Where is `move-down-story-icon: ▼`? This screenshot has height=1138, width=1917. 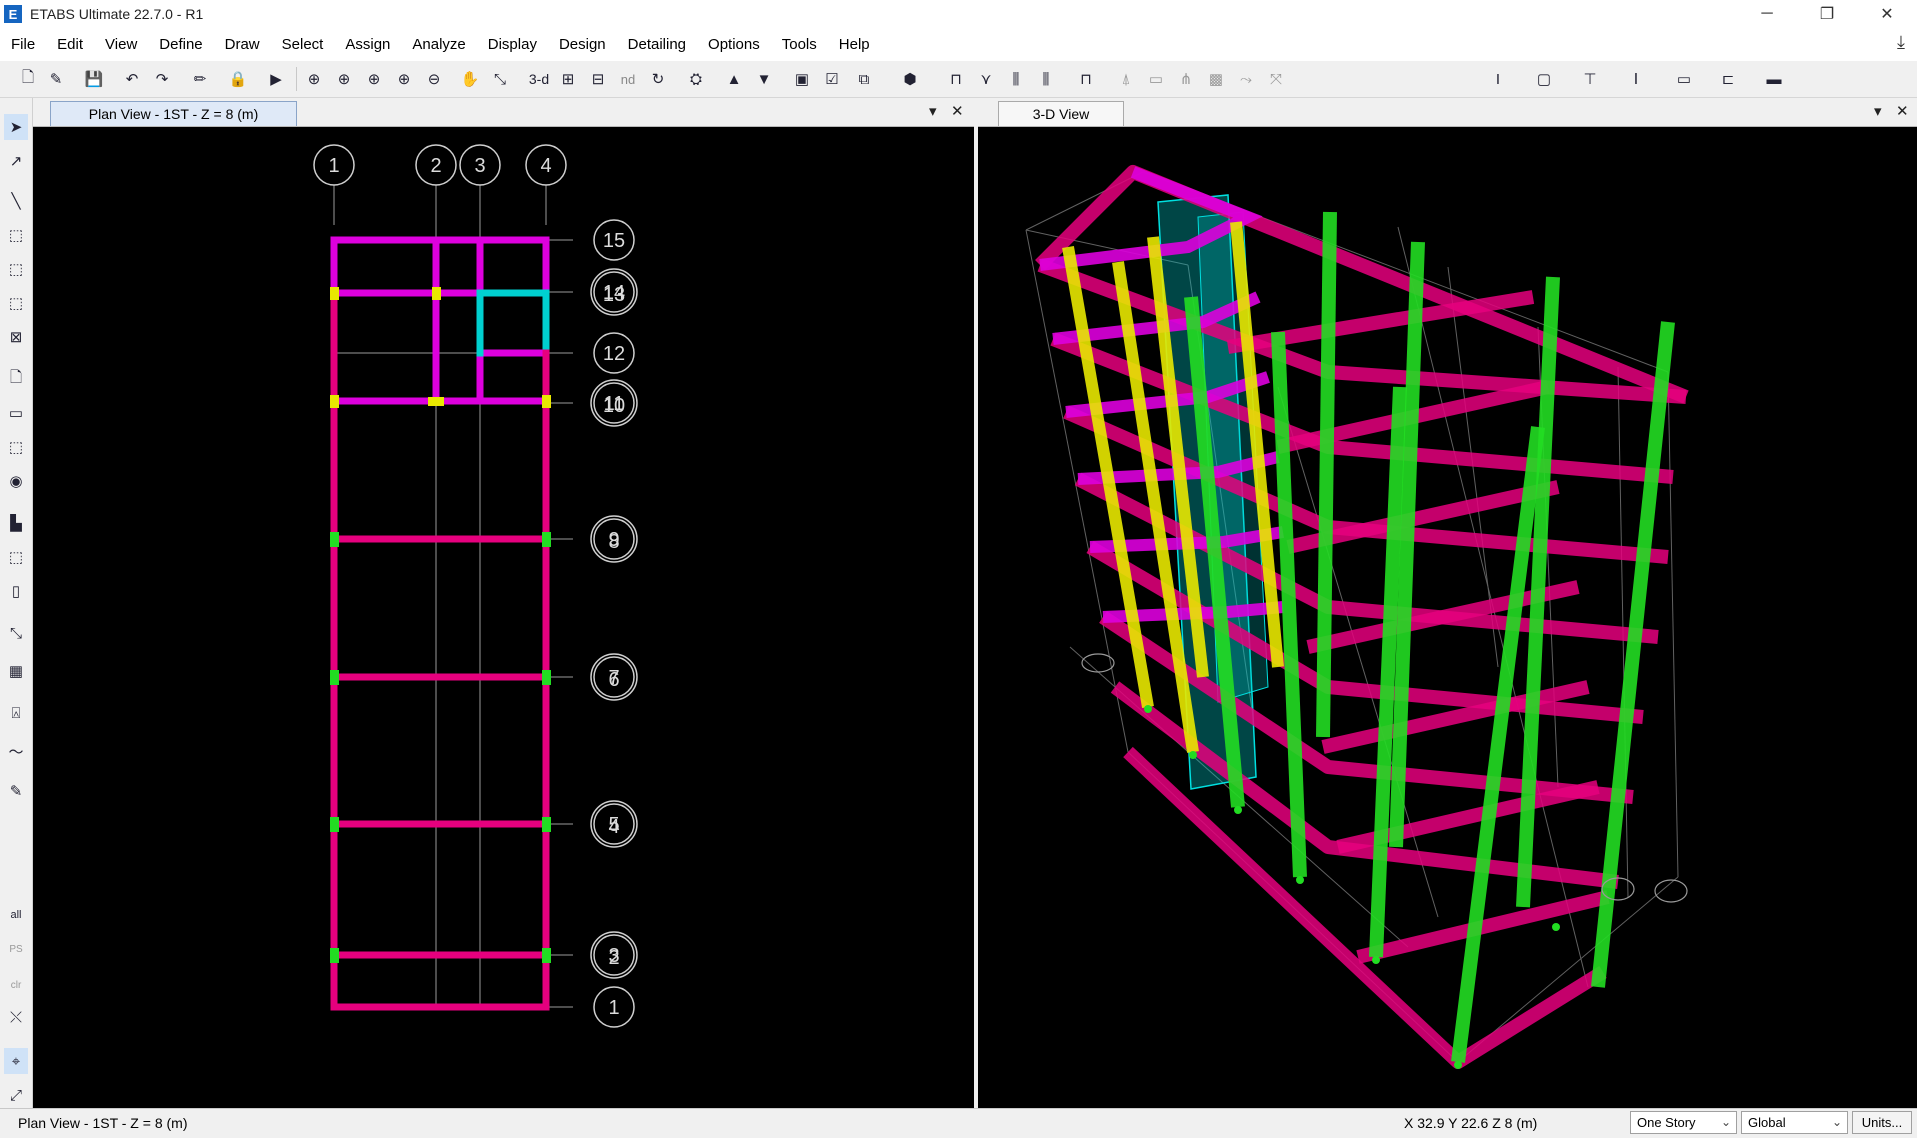
move-down-story-icon: ▼ is located at coordinates (764, 79).